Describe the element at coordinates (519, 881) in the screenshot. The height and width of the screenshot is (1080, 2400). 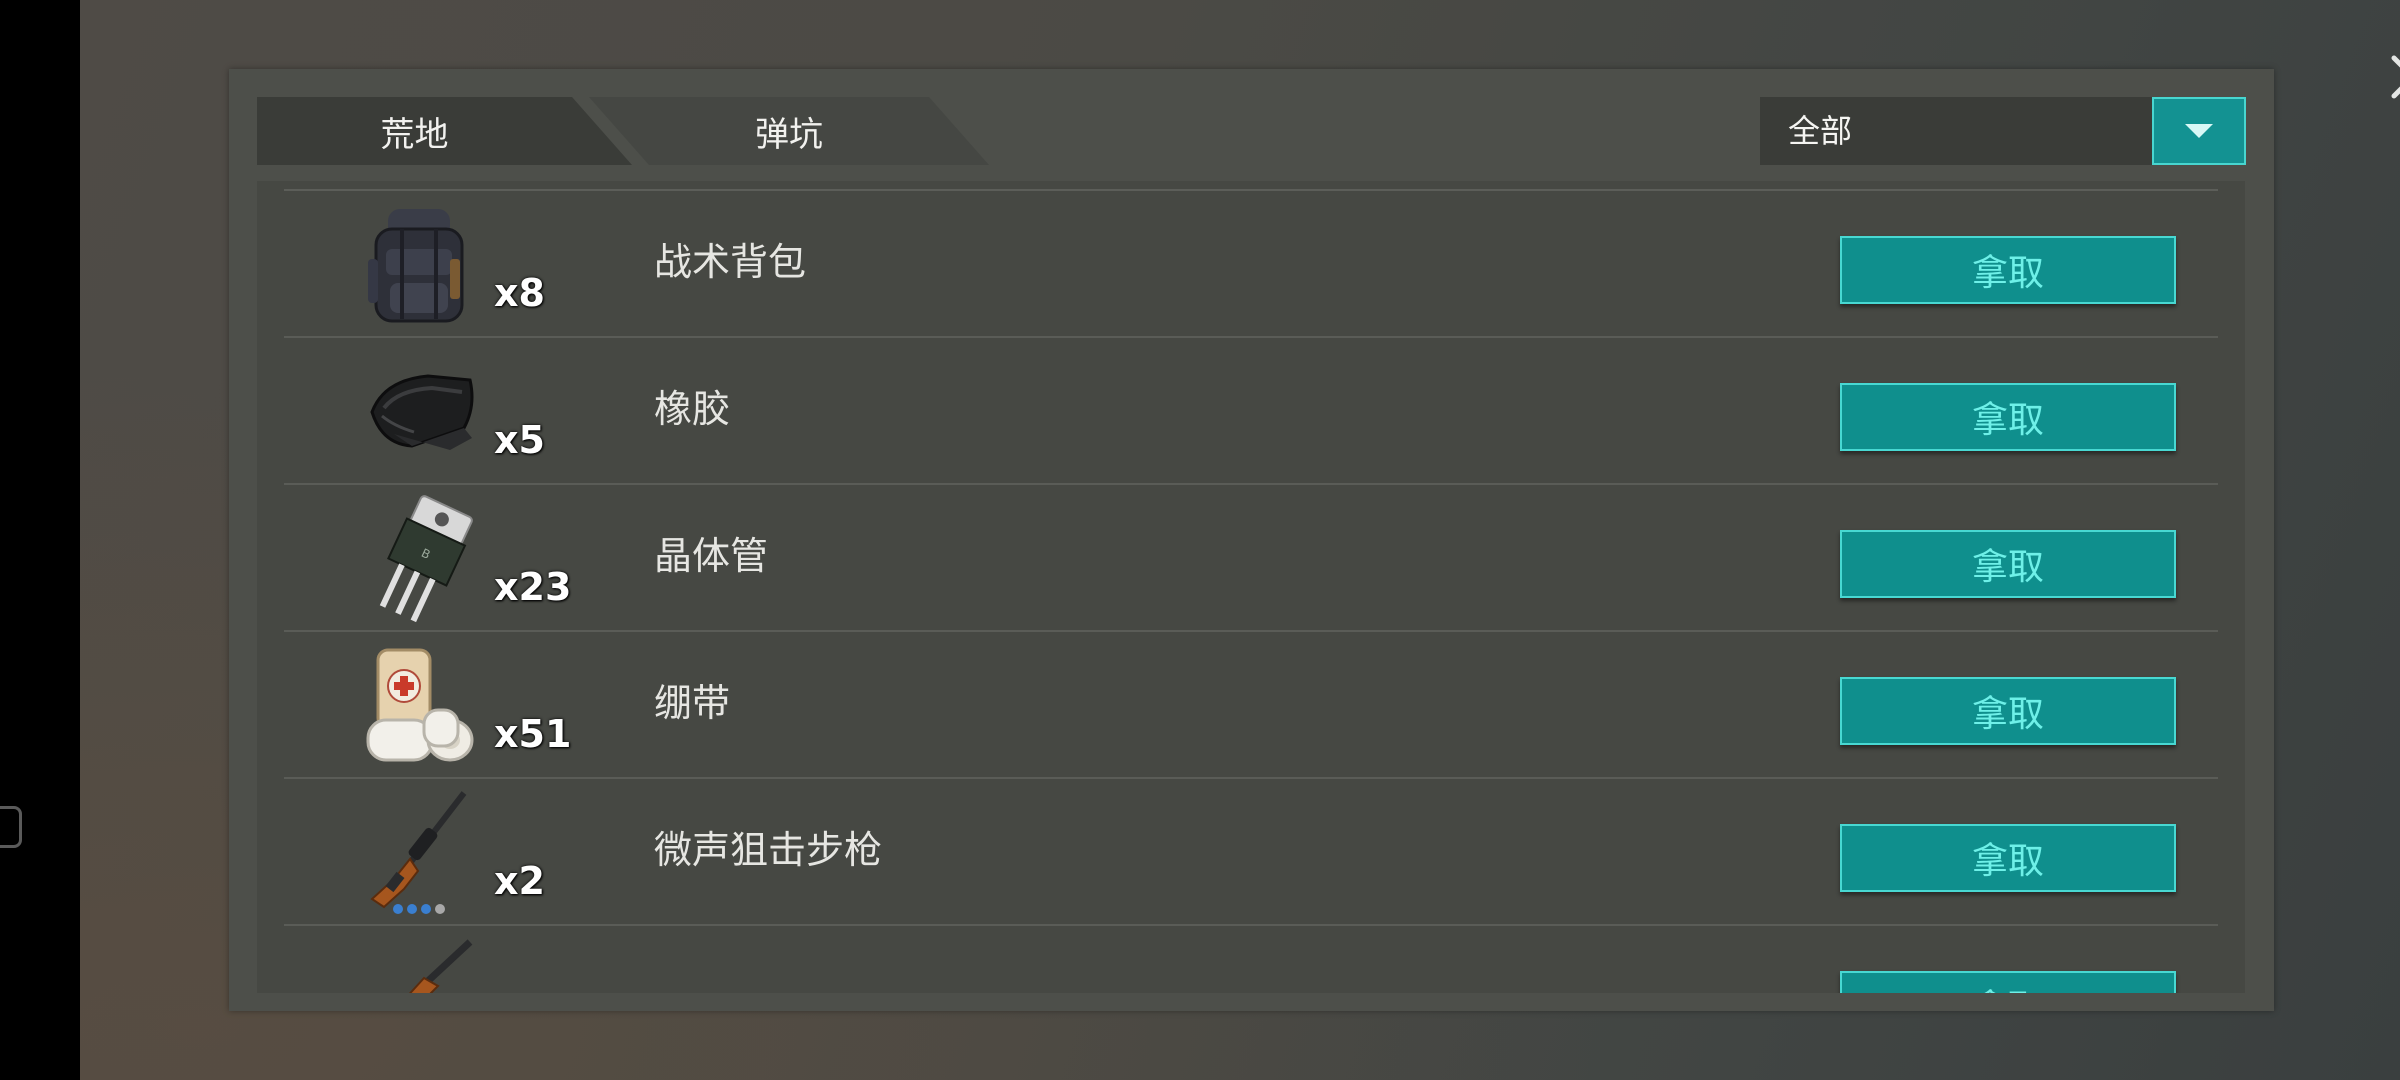
I see `item-count: x2` at that location.